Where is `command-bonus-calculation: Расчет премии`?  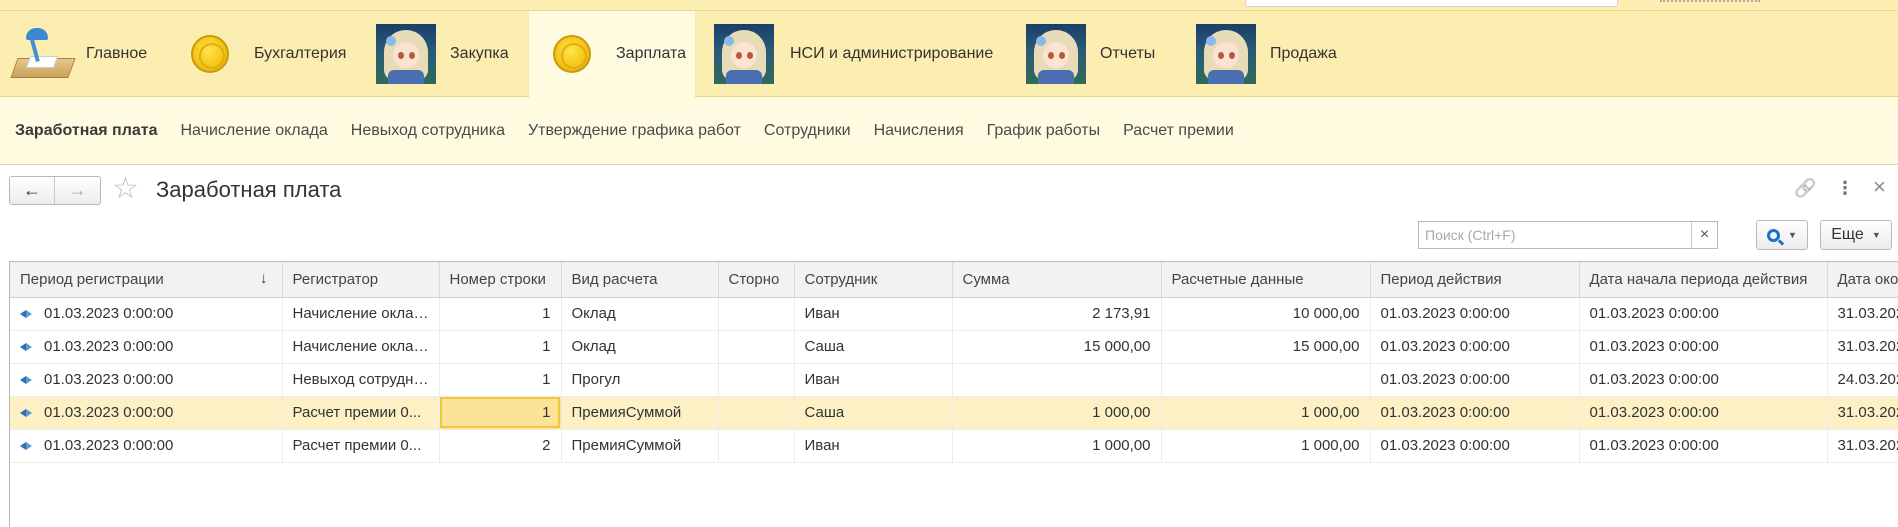
command-bonus-calculation: Расчет премии is located at coordinates (1178, 131).